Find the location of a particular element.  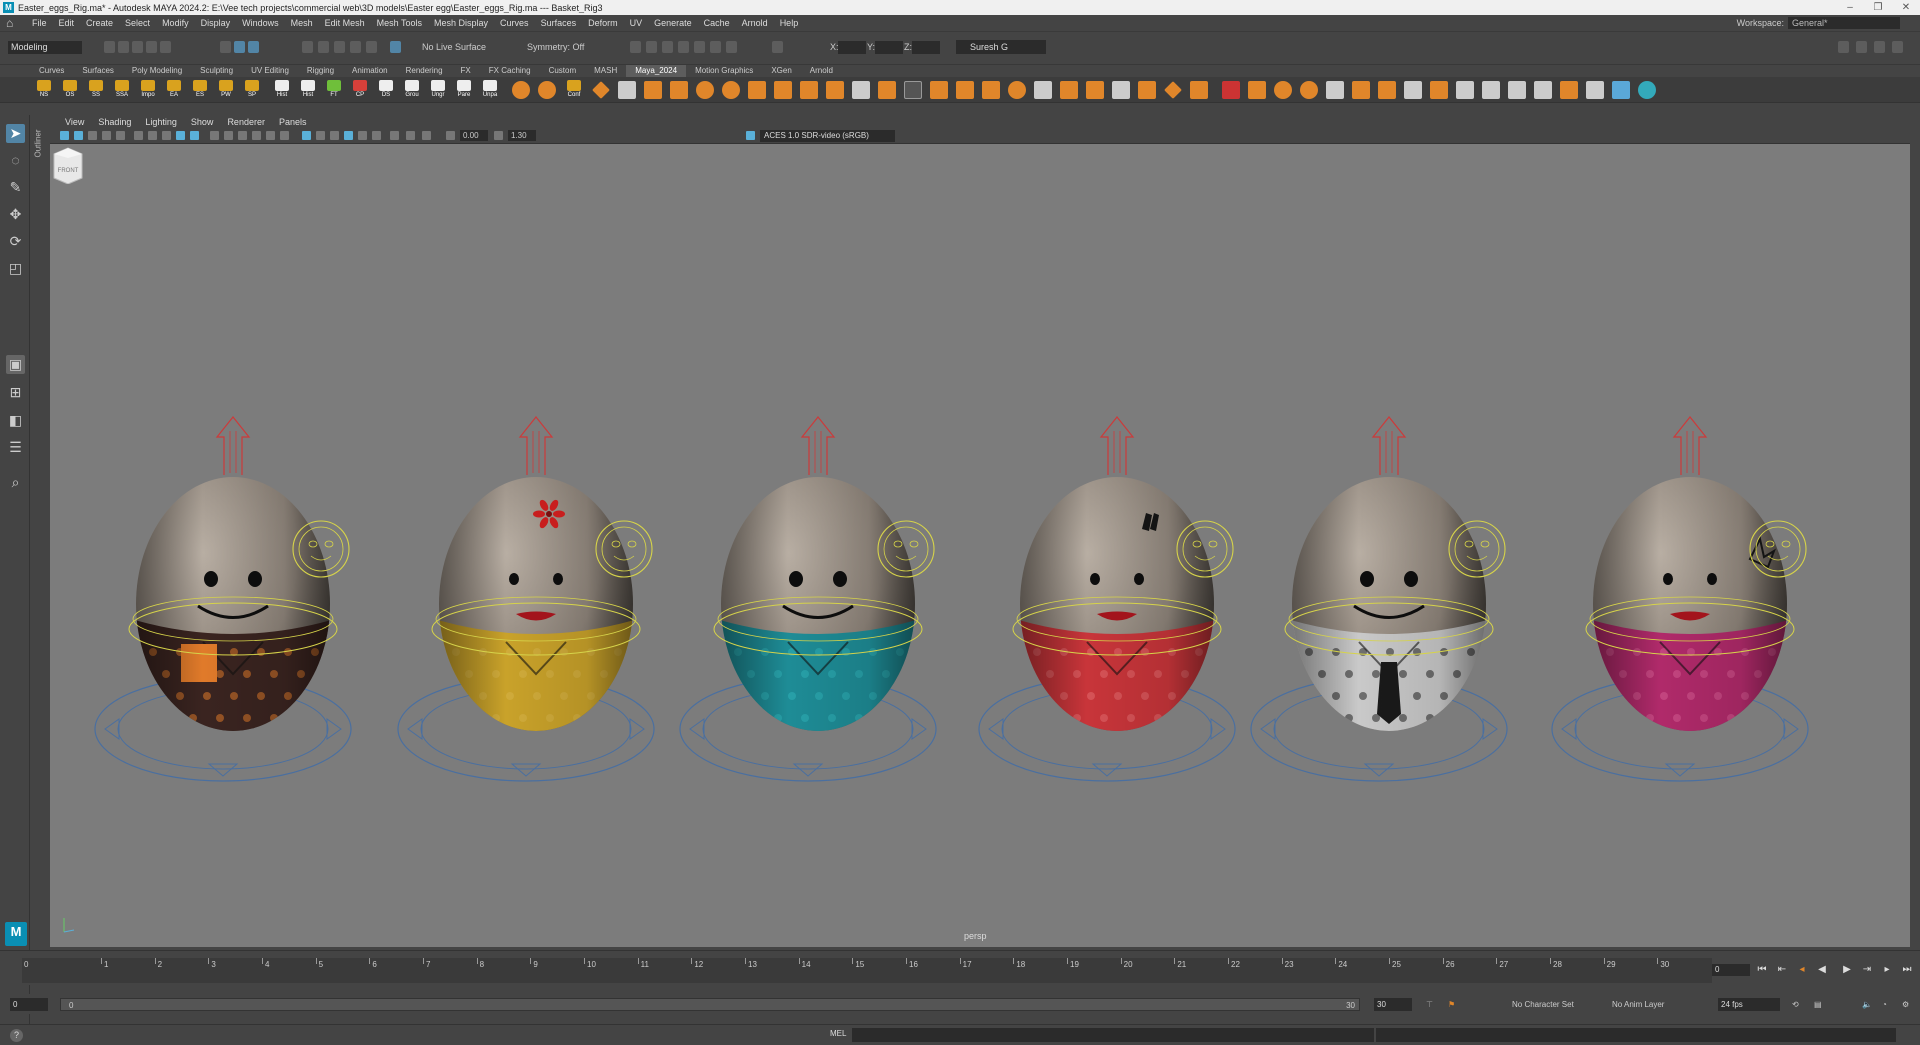

gamma-icon is located at coordinates (498, 135).